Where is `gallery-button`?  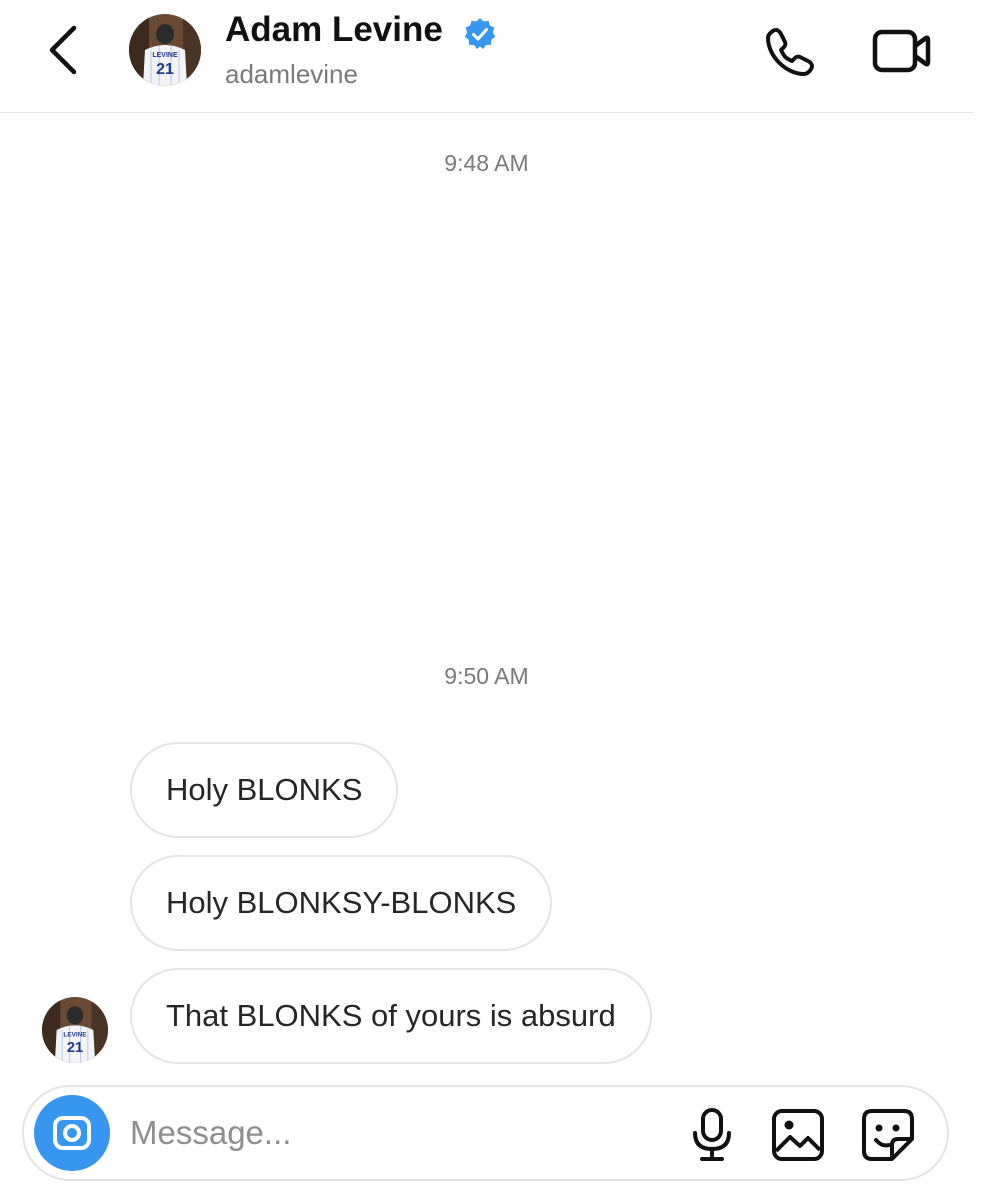 gallery-button is located at coordinates (798, 1135).